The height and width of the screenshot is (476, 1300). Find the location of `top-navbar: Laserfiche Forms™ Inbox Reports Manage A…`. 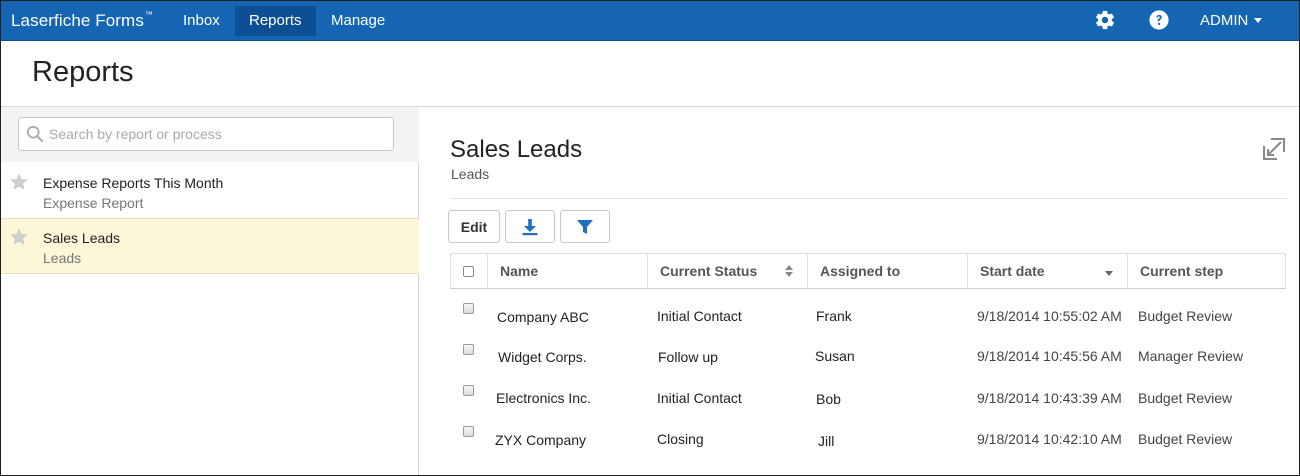

top-navbar: Laserfiche Forms™ Inbox Reports Manage A… is located at coordinates (650, 21).